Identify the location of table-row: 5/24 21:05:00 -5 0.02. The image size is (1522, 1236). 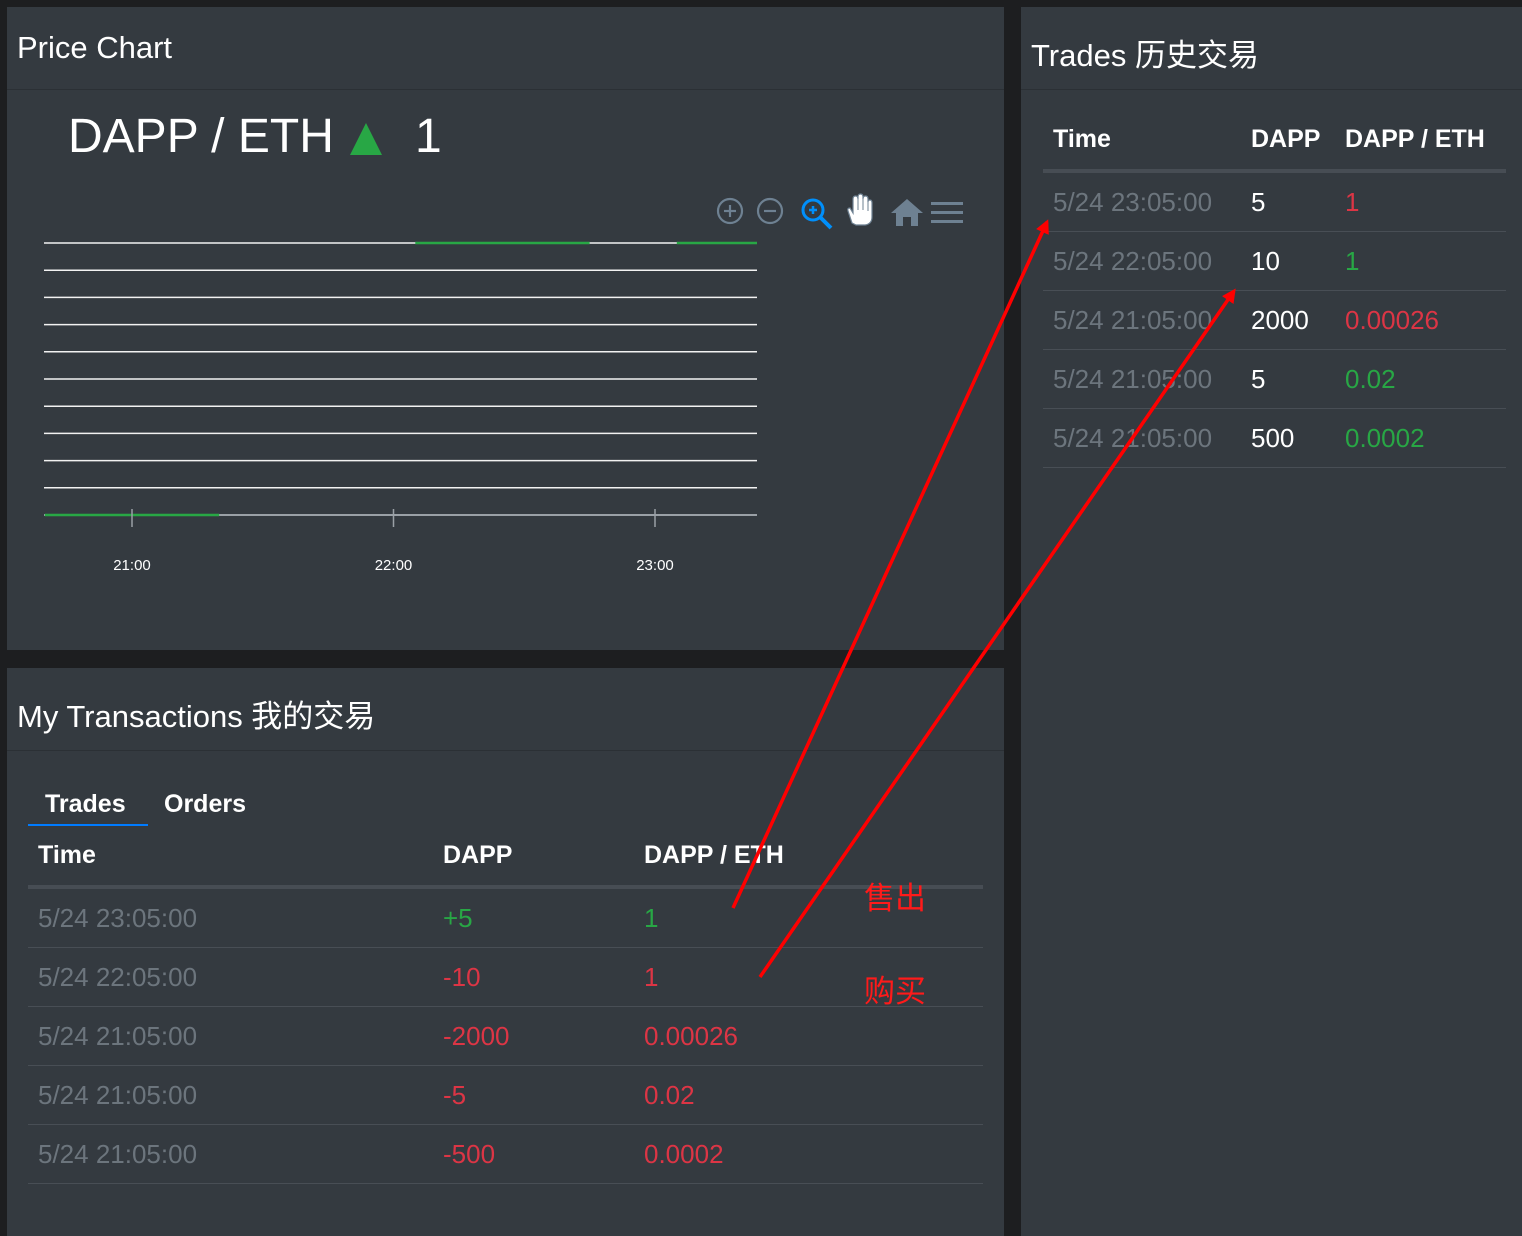
(505, 1095).